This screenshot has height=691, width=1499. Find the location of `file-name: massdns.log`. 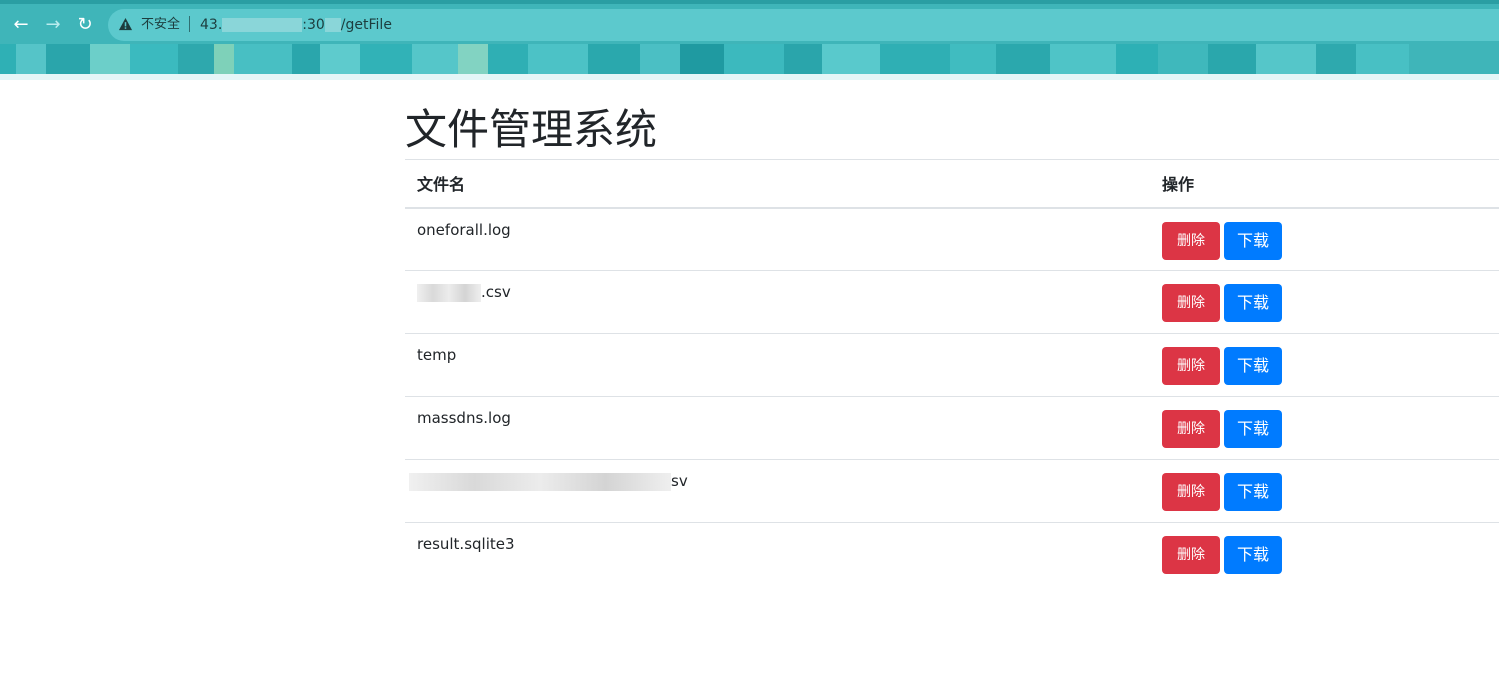

file-name: massdns.log is located at coordinates (777, 428).